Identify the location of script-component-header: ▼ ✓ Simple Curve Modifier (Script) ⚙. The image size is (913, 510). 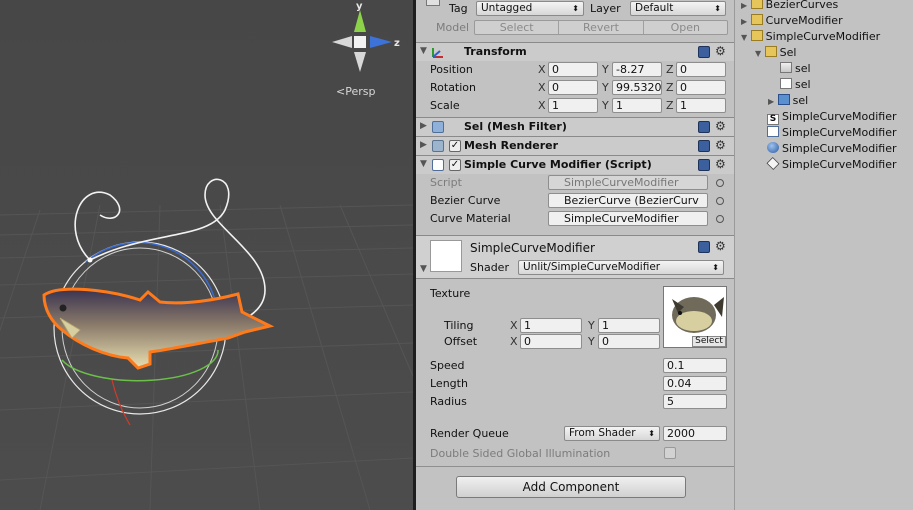
(575, 164).